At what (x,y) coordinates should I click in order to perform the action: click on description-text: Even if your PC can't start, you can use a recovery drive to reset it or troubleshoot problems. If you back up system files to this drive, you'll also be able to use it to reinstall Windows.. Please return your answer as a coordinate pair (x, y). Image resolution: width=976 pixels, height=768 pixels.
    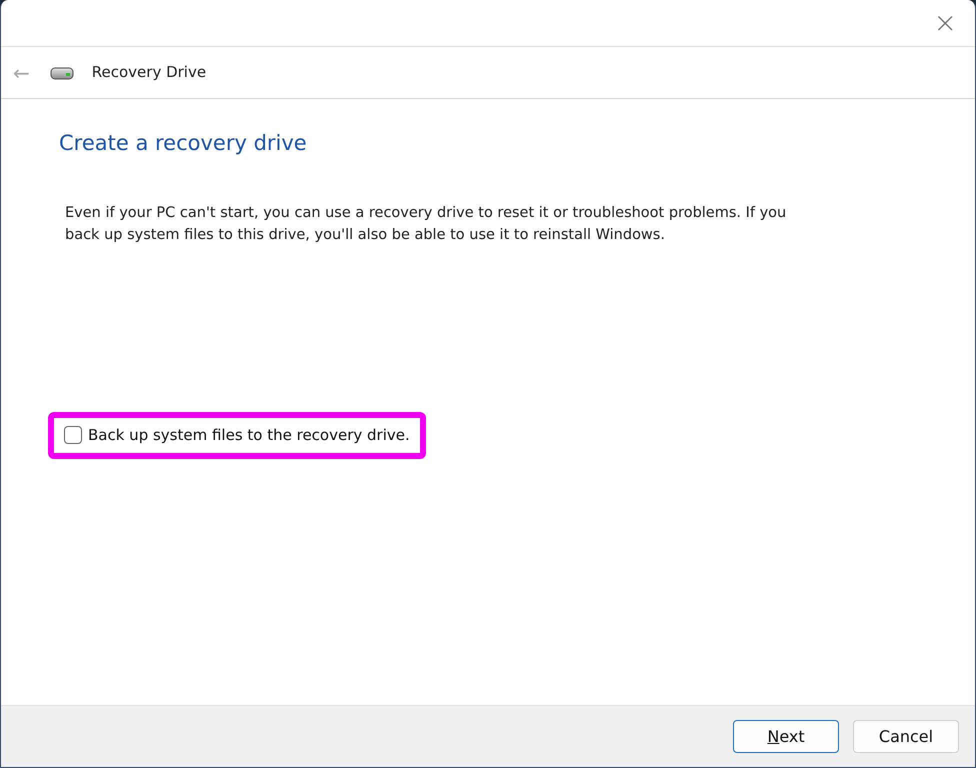
    Looking at the image, I should click on (426, 225).